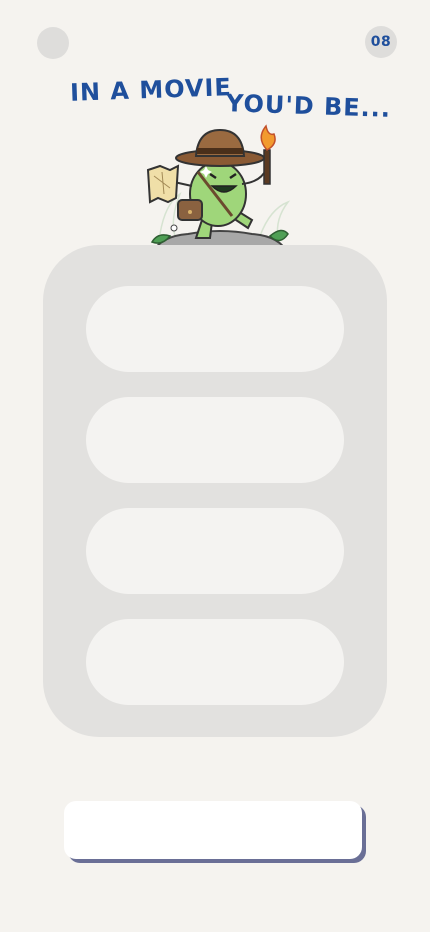 The height and width of the screenshot is (932, 430). What do you see at coordinates (267, 167) in the screenshot?
I see `torch` at bounding box center [267, 167].